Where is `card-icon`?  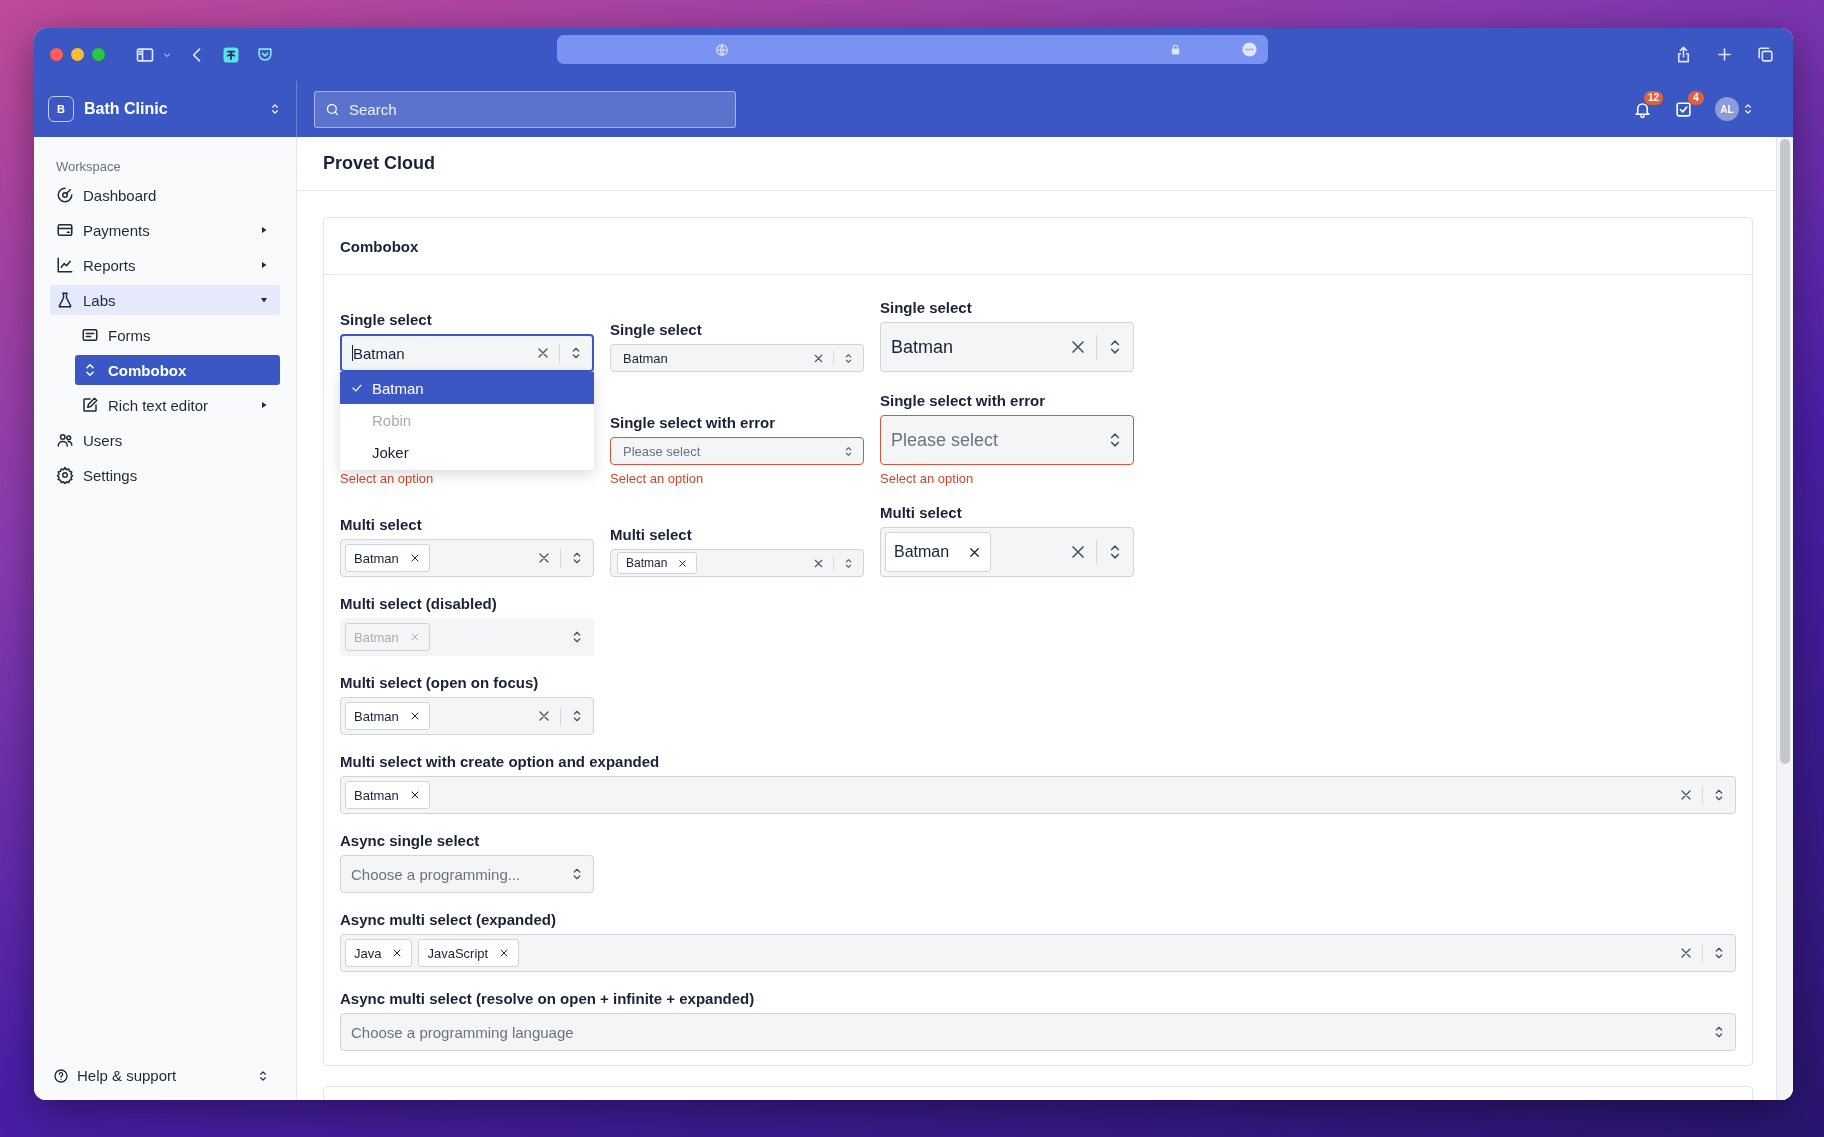 card-icon is located at coordinates (65, 230).